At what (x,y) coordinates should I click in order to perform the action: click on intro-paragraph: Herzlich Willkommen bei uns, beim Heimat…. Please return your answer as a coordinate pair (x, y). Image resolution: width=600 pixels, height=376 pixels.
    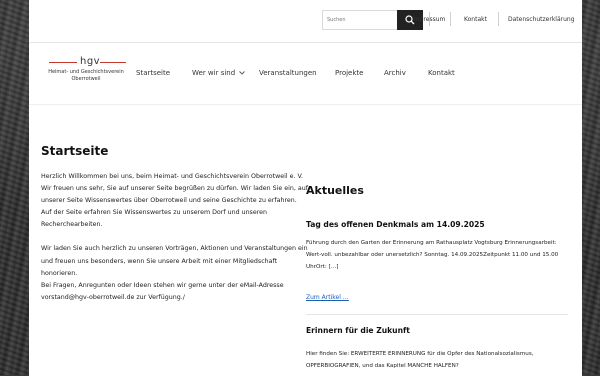
    Looking at the image, I should click on (172, 176).